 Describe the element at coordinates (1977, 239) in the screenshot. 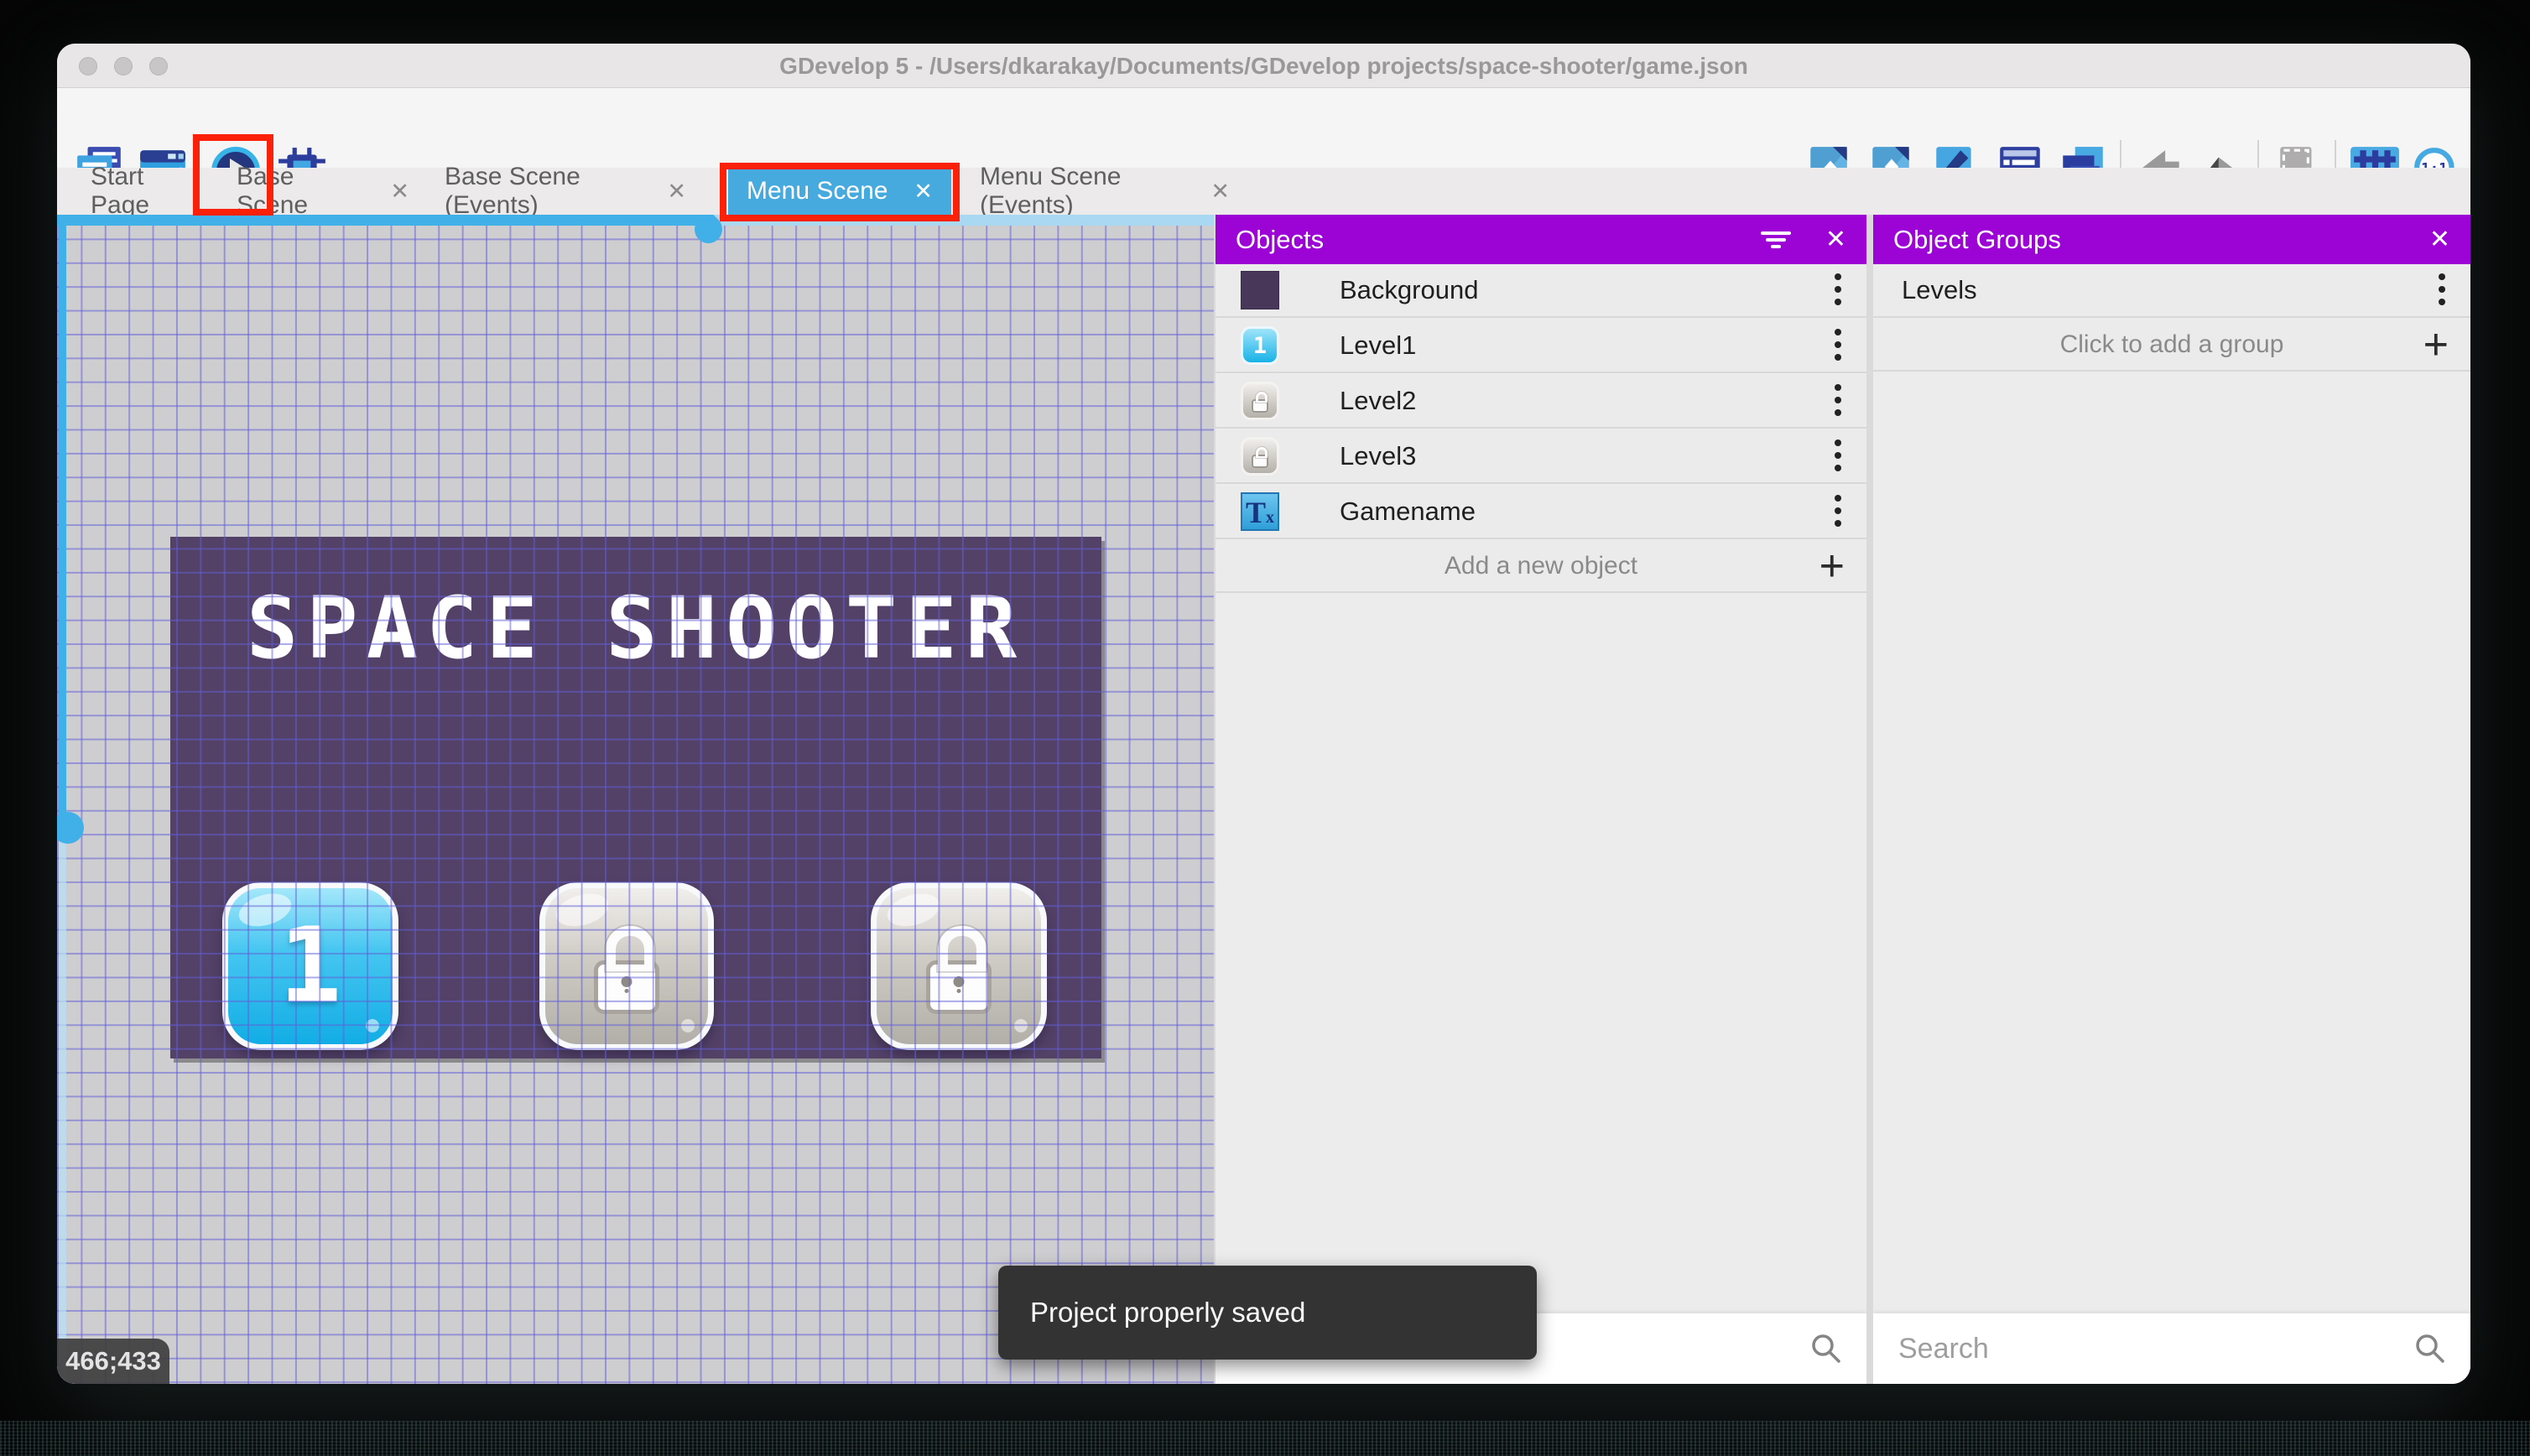

I see `object-groups-panel-title: Object Groups` at that location.